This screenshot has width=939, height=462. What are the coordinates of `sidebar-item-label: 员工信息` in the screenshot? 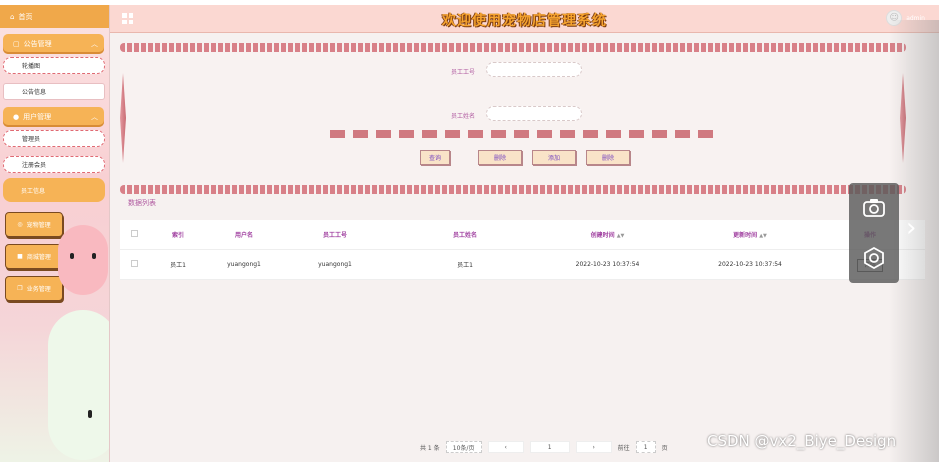 It's located at (33, 191).